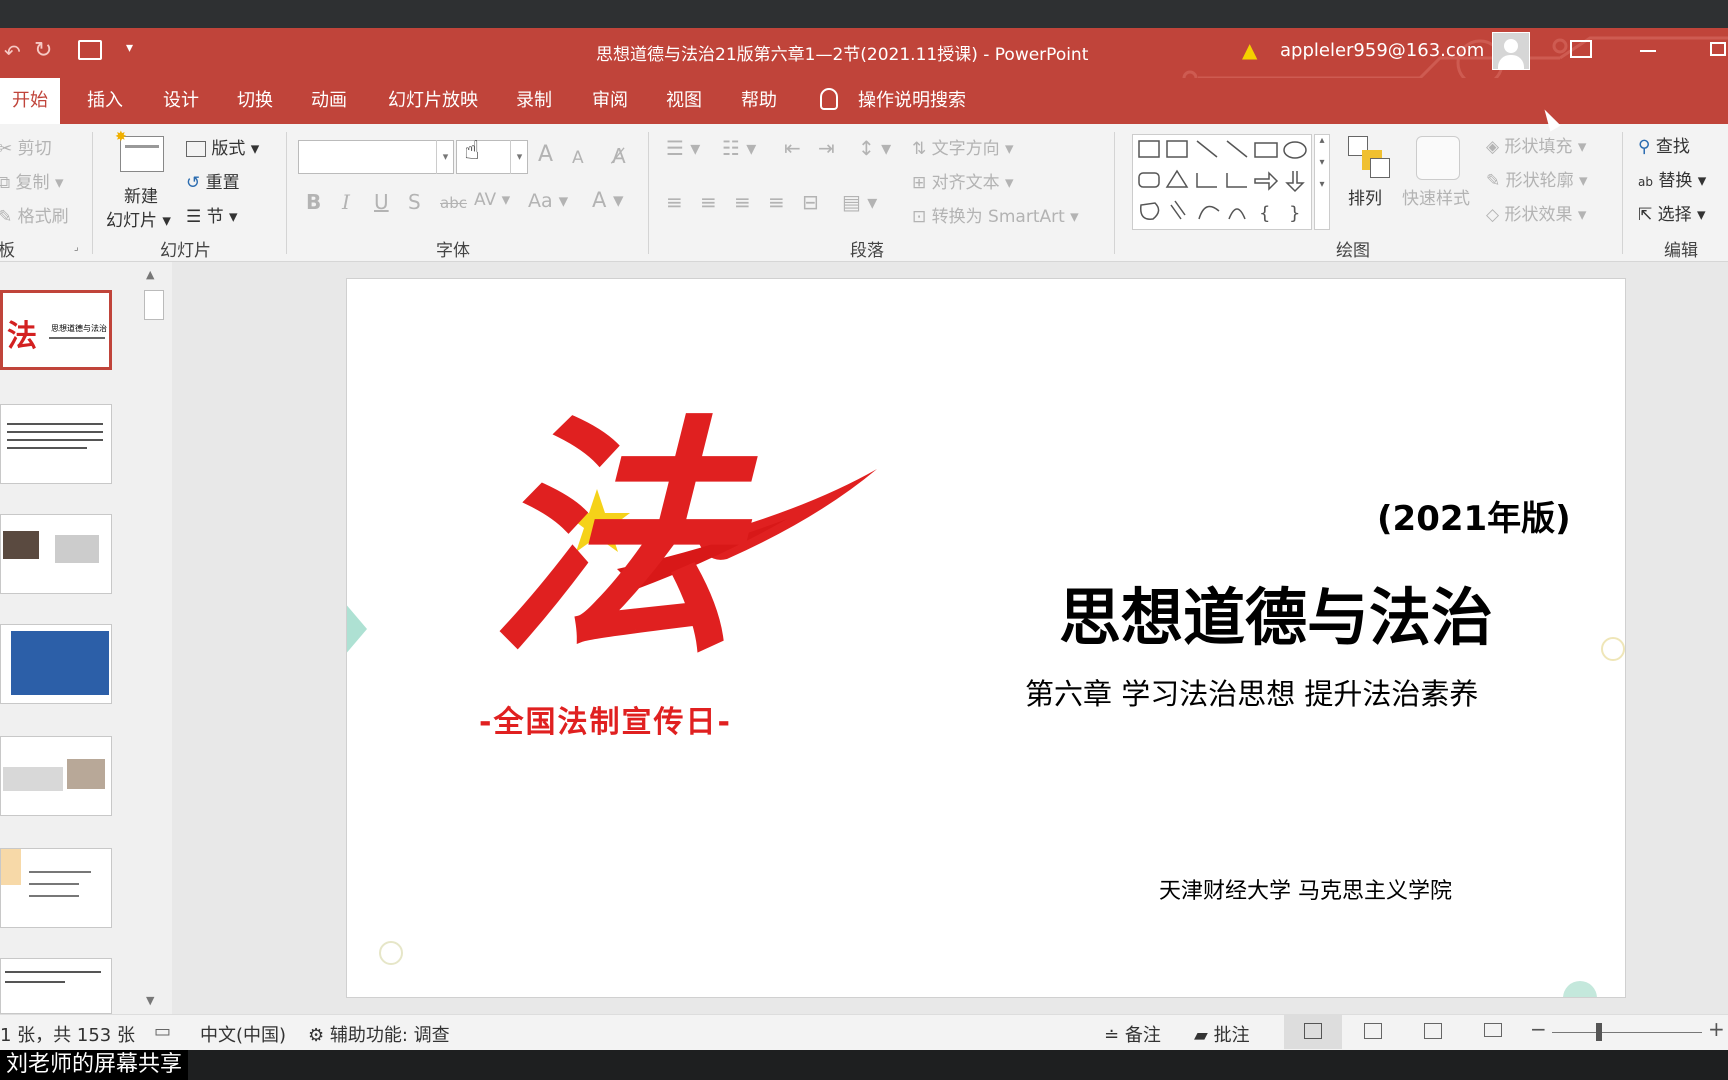  I want to click on font-name-input, so click(376, 157).